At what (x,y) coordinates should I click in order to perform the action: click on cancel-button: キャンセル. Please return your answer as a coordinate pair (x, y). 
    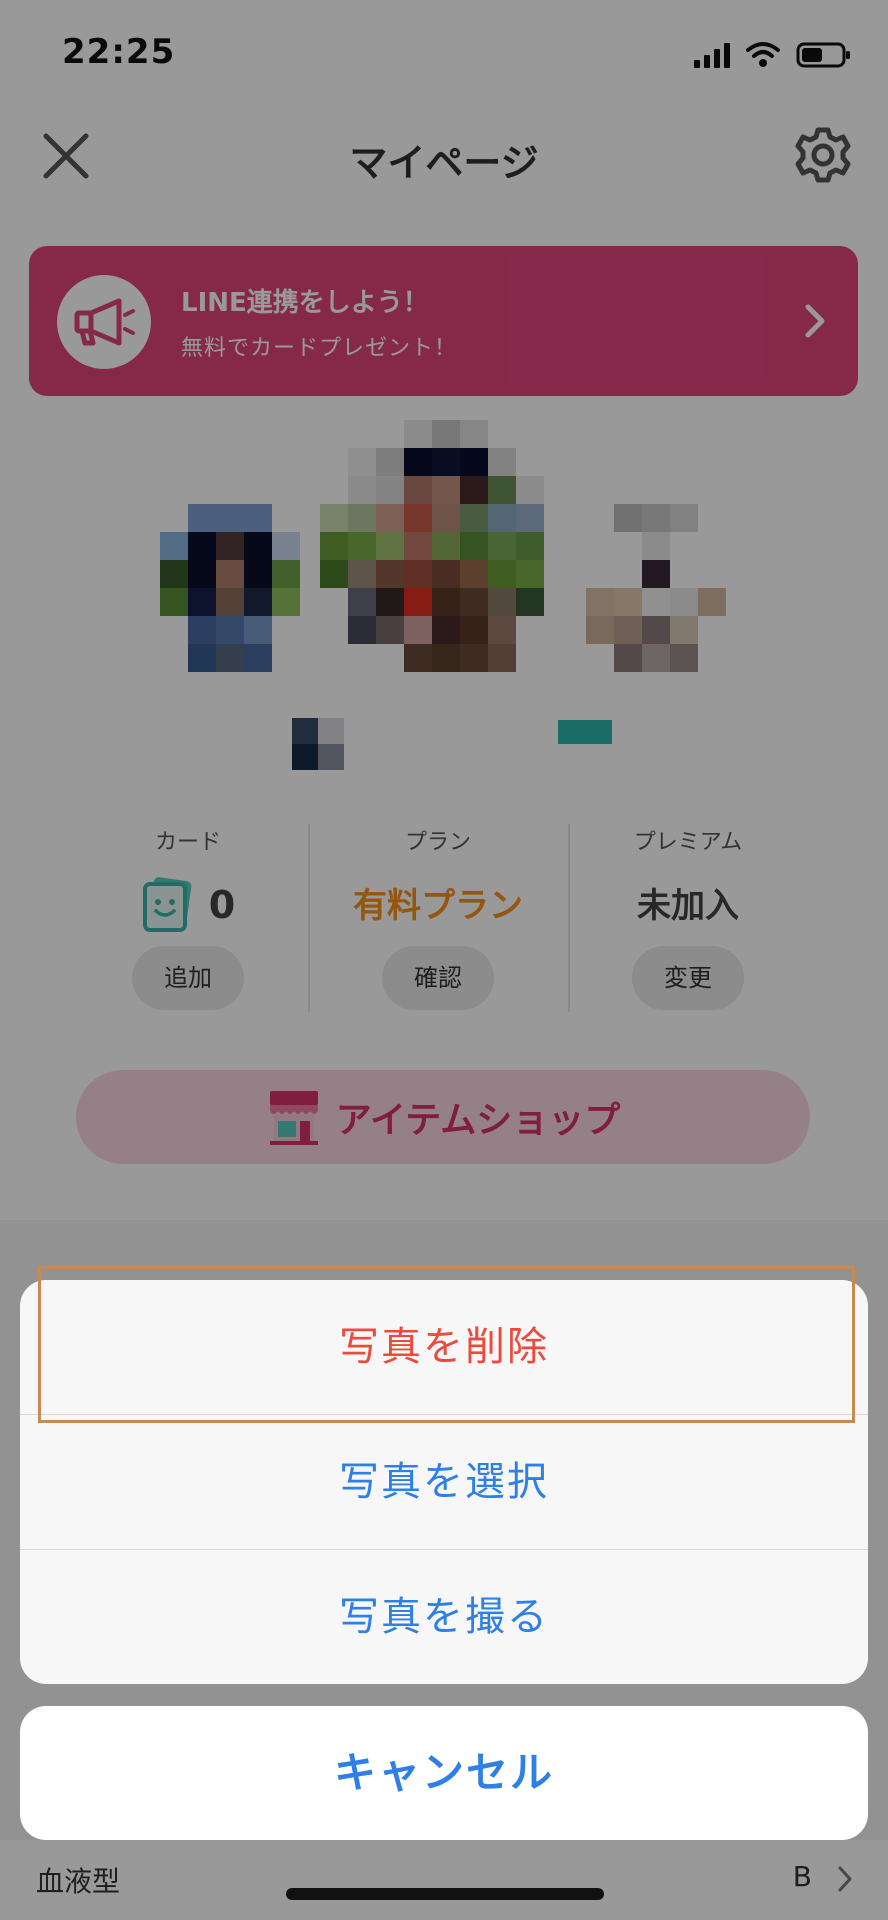
    Looking at the image, I should click on (444, 1773).